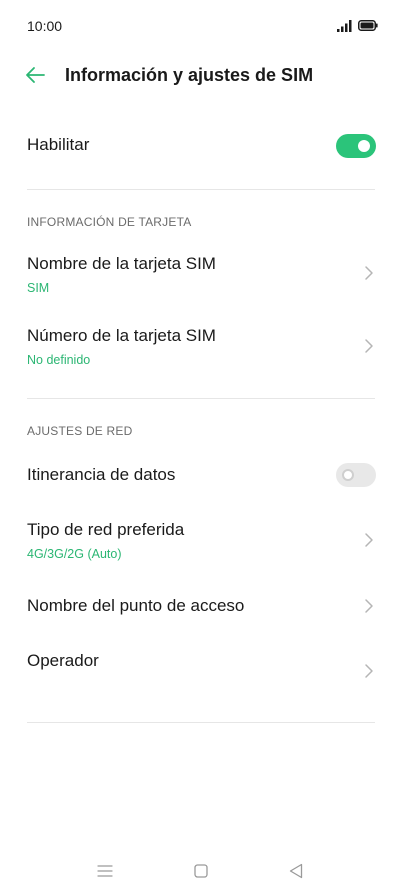 The width and height of the screenshot is (403, 896). I want to click on battery-icon, so click(368, 25).